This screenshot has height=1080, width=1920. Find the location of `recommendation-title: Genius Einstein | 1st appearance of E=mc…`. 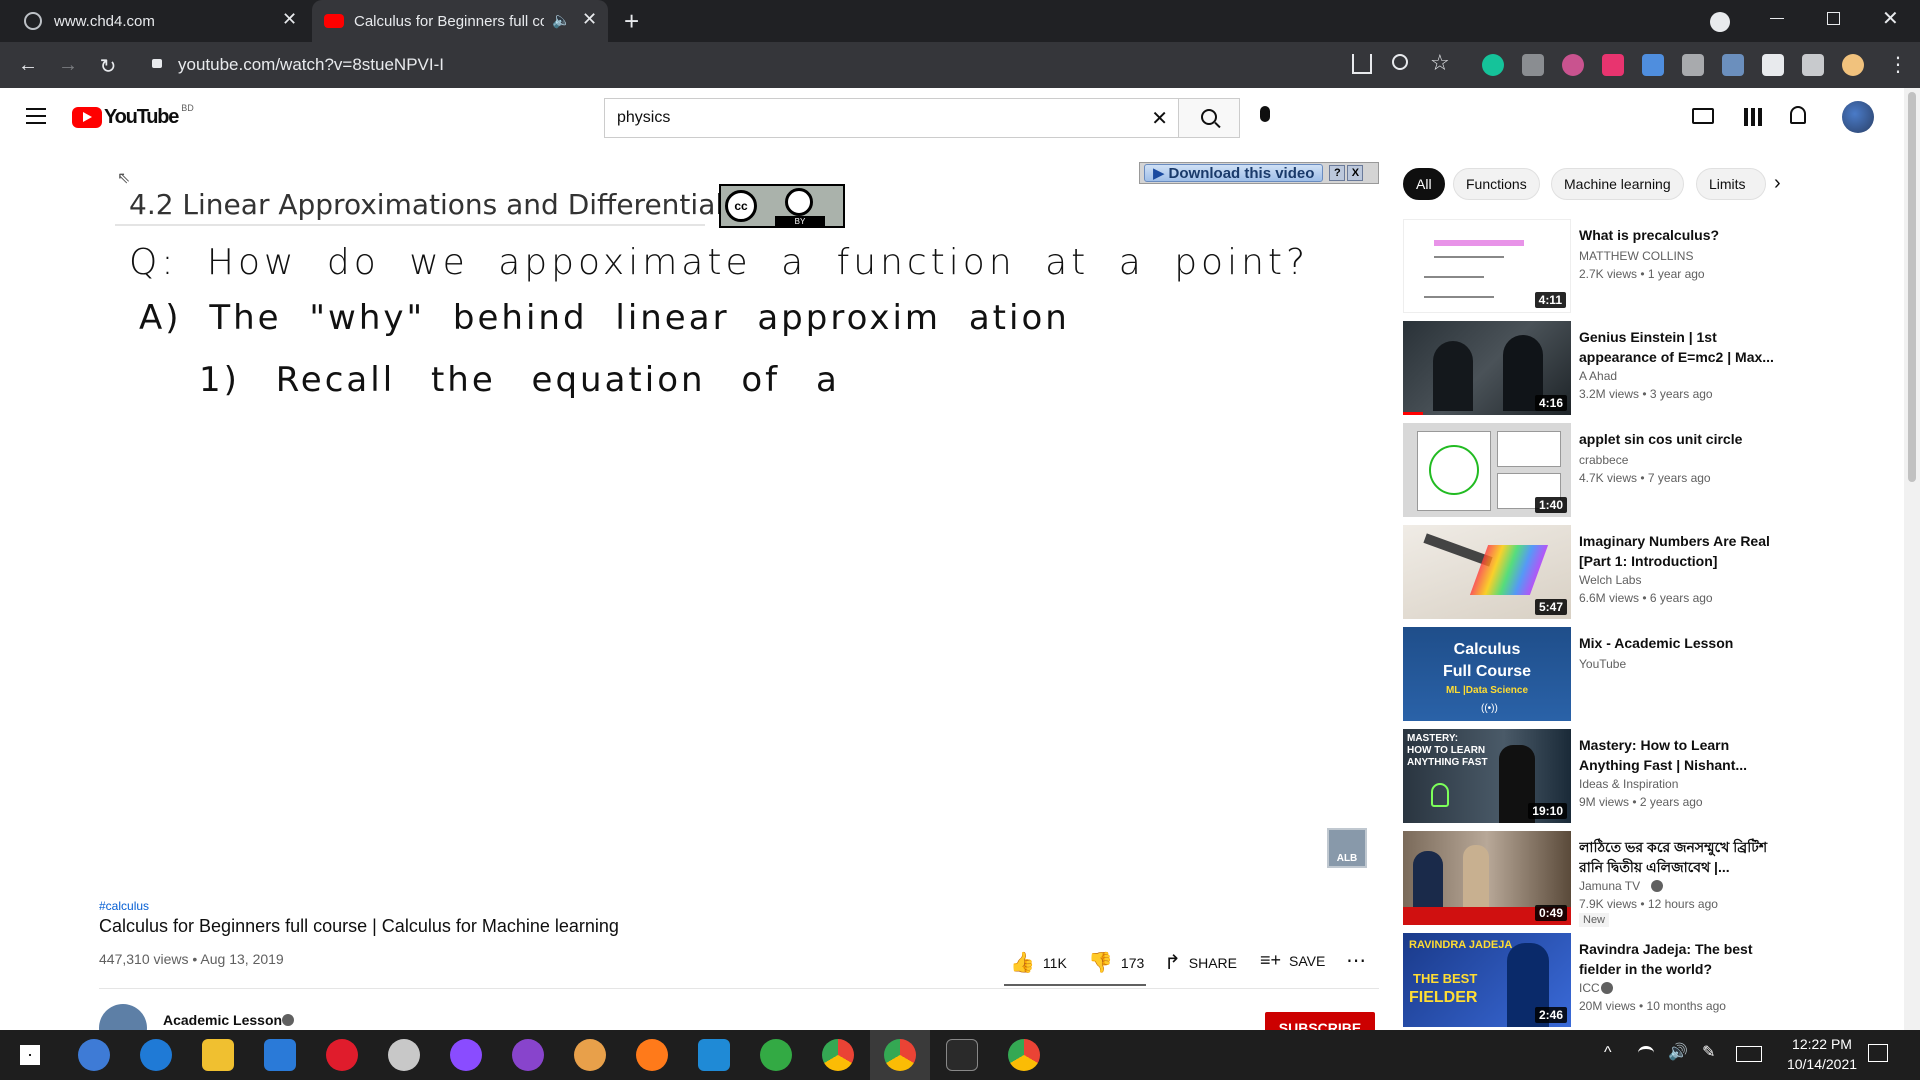

recommendation-title: Genius Einstein | 1st appearance of E=mc… is located at coordinates (1676, 347).